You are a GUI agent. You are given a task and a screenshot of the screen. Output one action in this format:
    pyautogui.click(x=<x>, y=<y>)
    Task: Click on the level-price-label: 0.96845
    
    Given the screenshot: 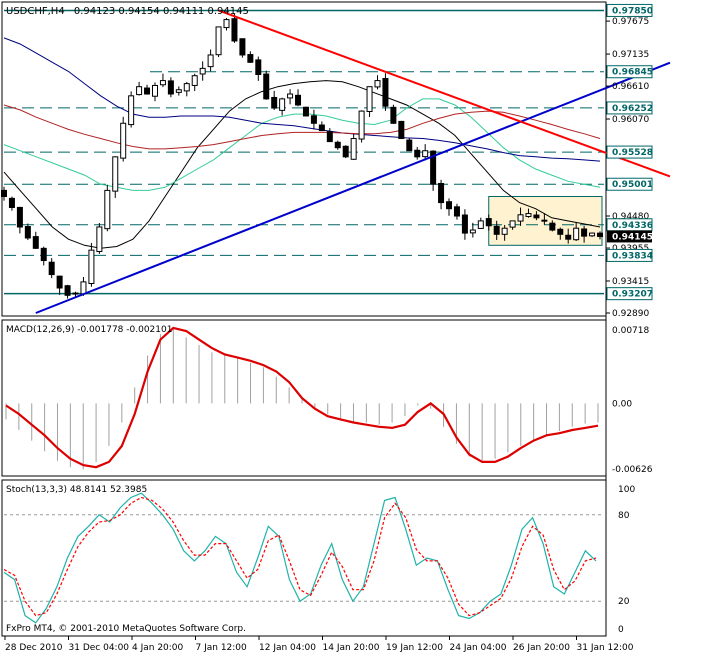 What is the action you would take?
    pyautogui.click(x=632, y=73)
    